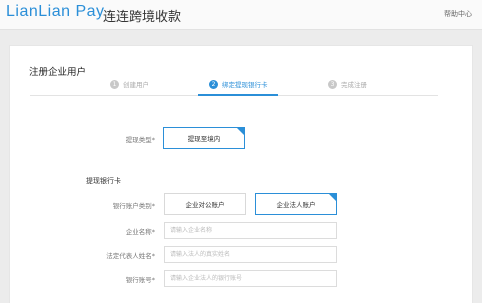  I want to click on top-bar: LianLian Pay 连连跨境收款 帮助中心, so click(241, 15).